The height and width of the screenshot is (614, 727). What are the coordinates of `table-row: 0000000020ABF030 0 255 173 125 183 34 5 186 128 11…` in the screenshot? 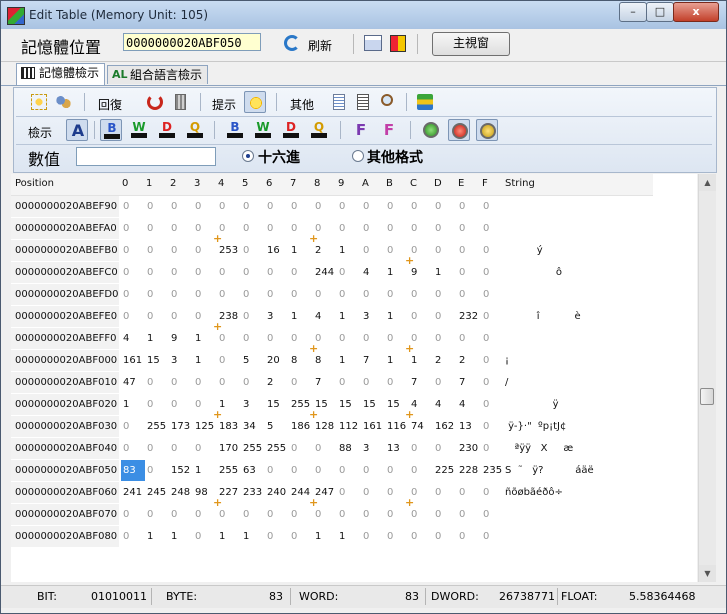 It's located at (354, 427).